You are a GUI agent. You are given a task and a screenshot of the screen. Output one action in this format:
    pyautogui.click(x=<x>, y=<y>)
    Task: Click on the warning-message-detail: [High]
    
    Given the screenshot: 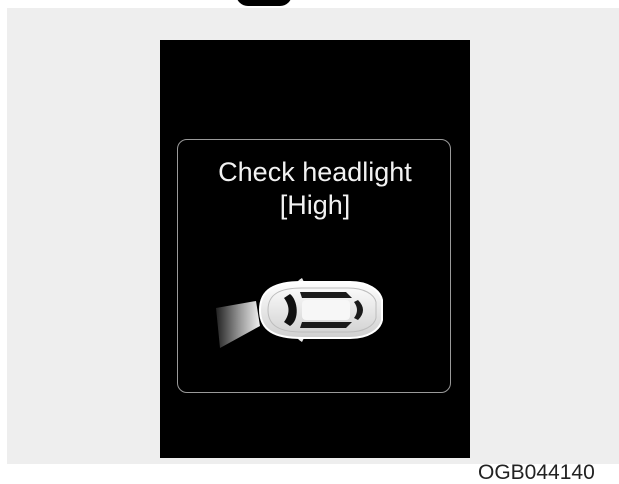 What is the action you would take?
    pyautogui.click(x=315, y=205)
    